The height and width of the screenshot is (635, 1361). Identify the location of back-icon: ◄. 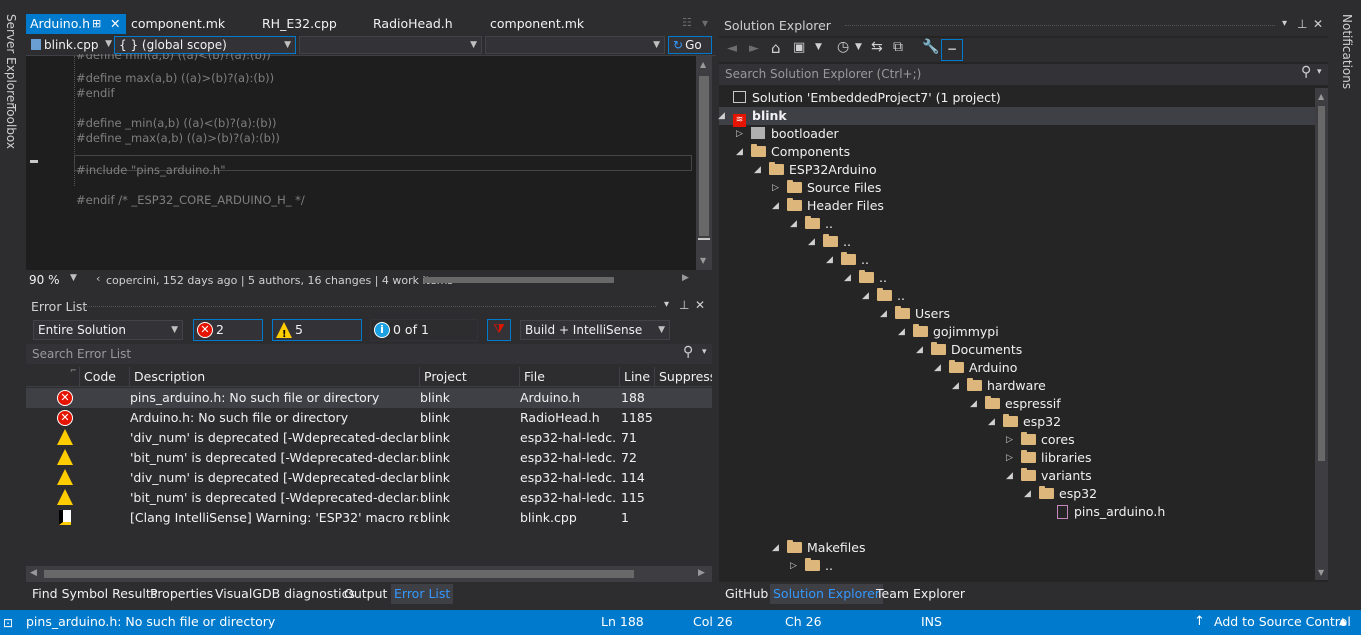
(732, 48).